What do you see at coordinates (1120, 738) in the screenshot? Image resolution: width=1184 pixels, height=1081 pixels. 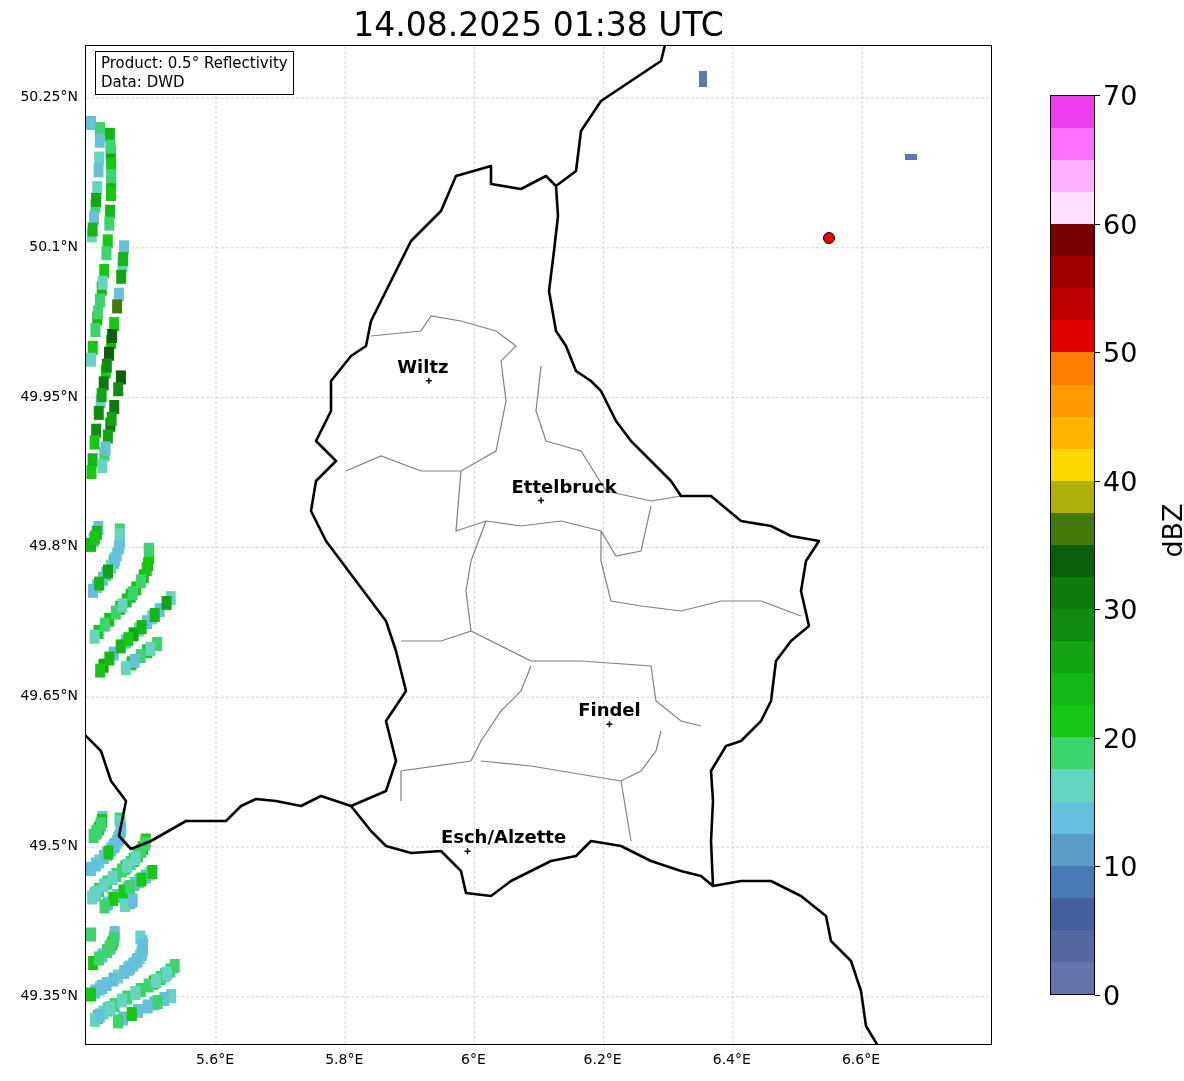 I see `colorbar-tick-label: 20` at bounding box center [1120, 738].